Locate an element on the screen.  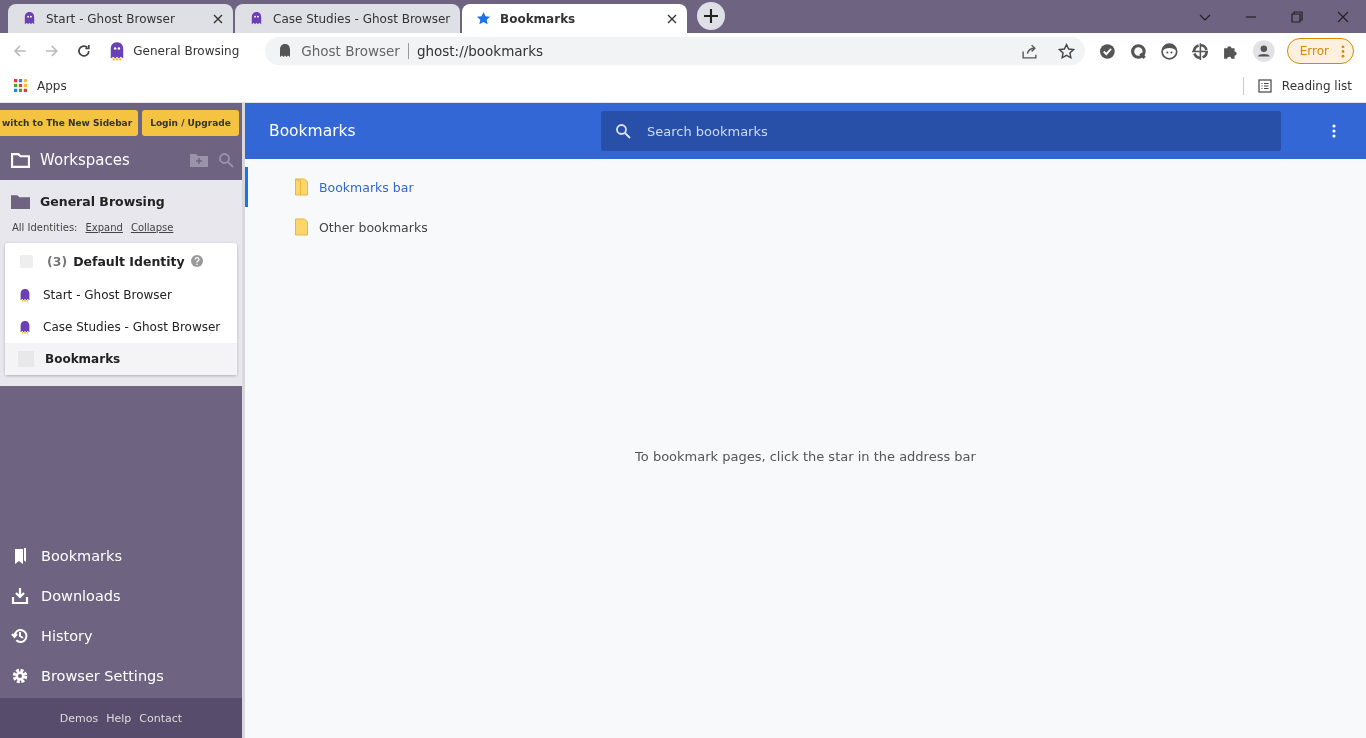
sidebar-nav-item: Bookmarks is located at coordinates (121, 556).